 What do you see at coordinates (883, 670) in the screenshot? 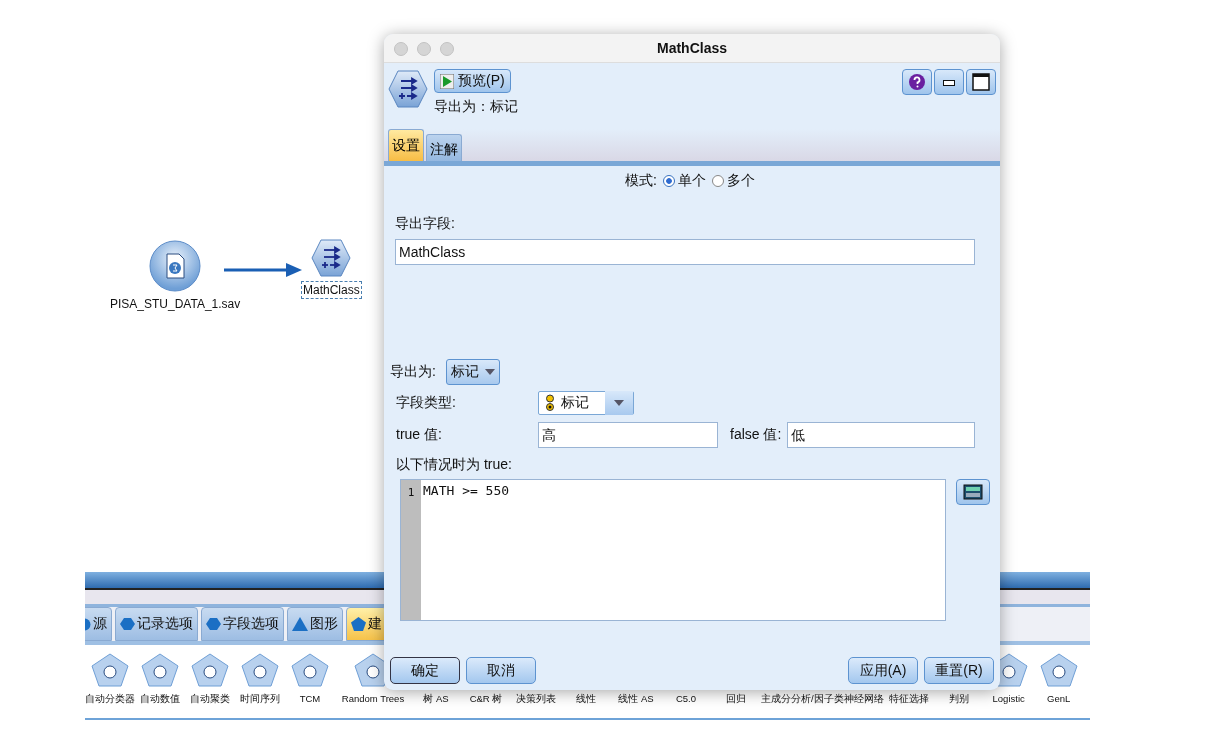
I see `dialog-button: 应用(A)` at bounding box center [883, 670].